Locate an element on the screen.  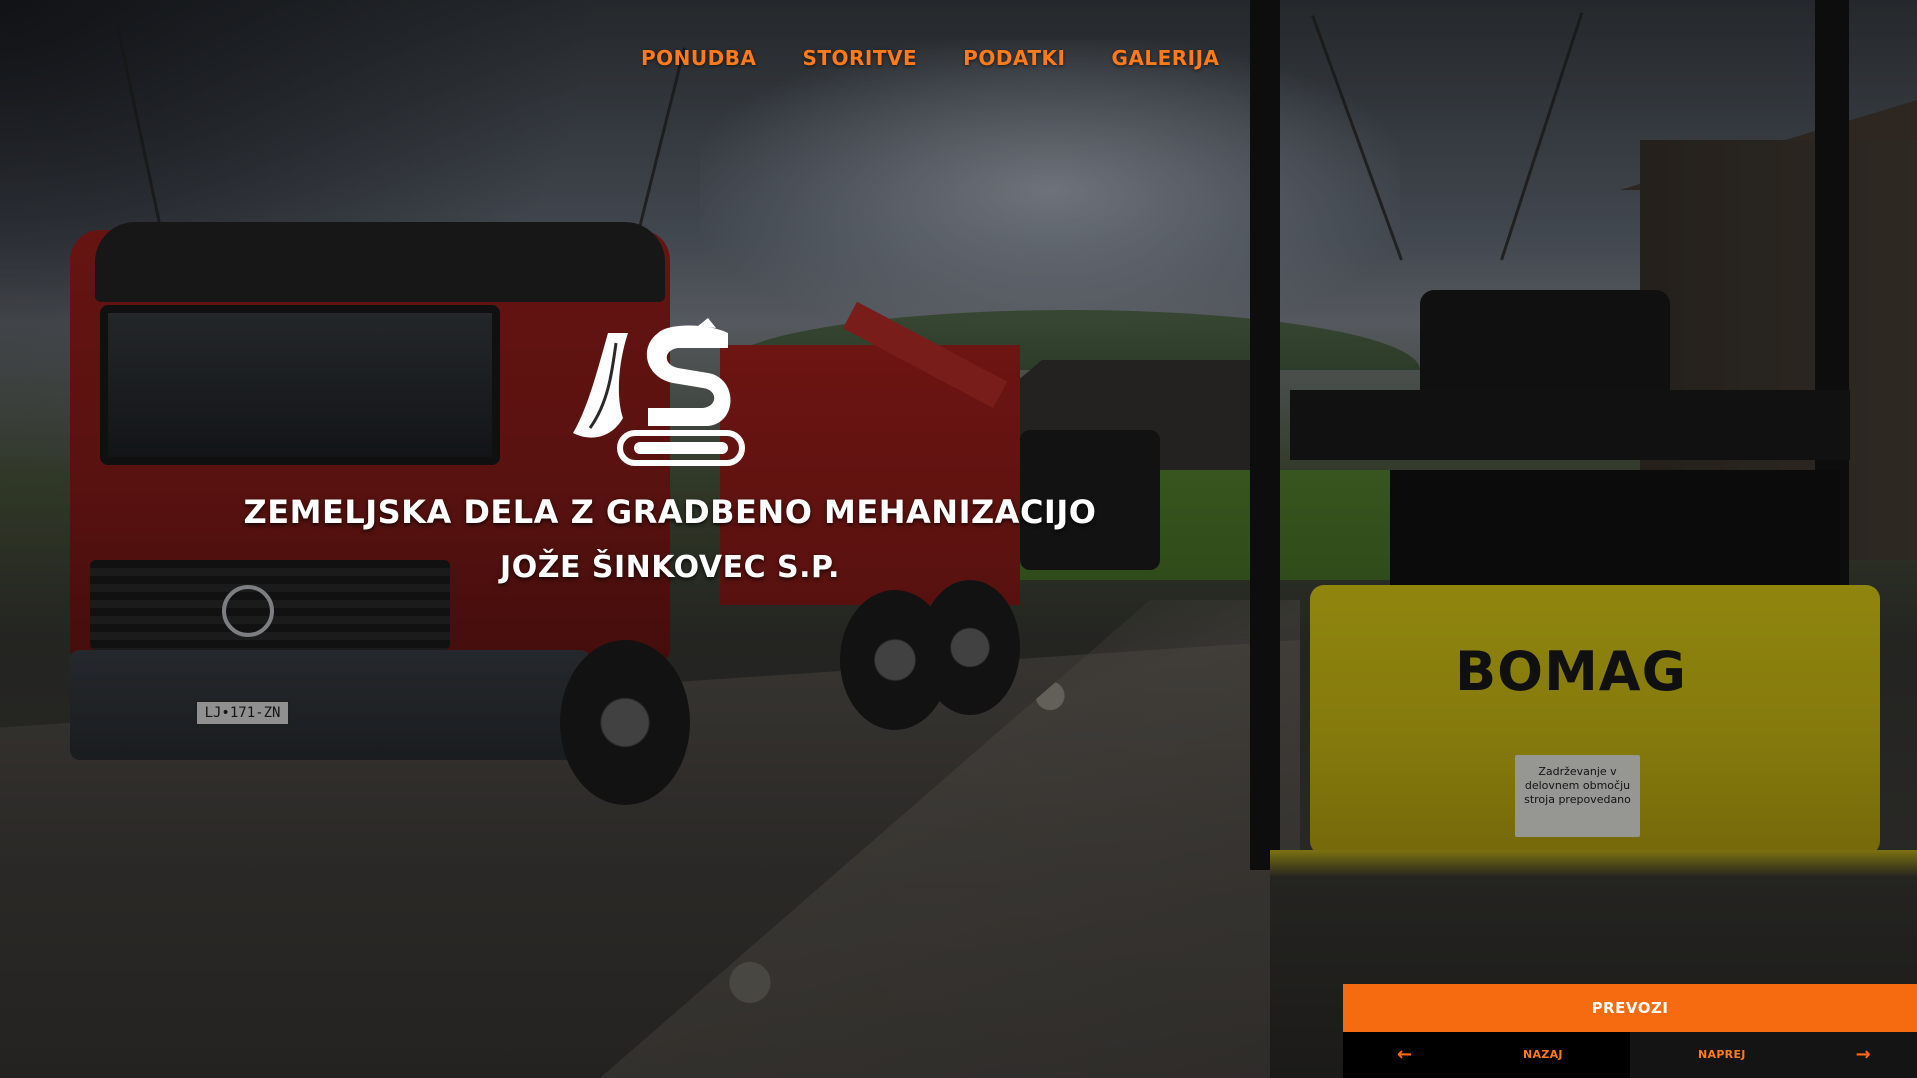
nav-link-podatki: PODATKI is located at coordinates (1014, 58).